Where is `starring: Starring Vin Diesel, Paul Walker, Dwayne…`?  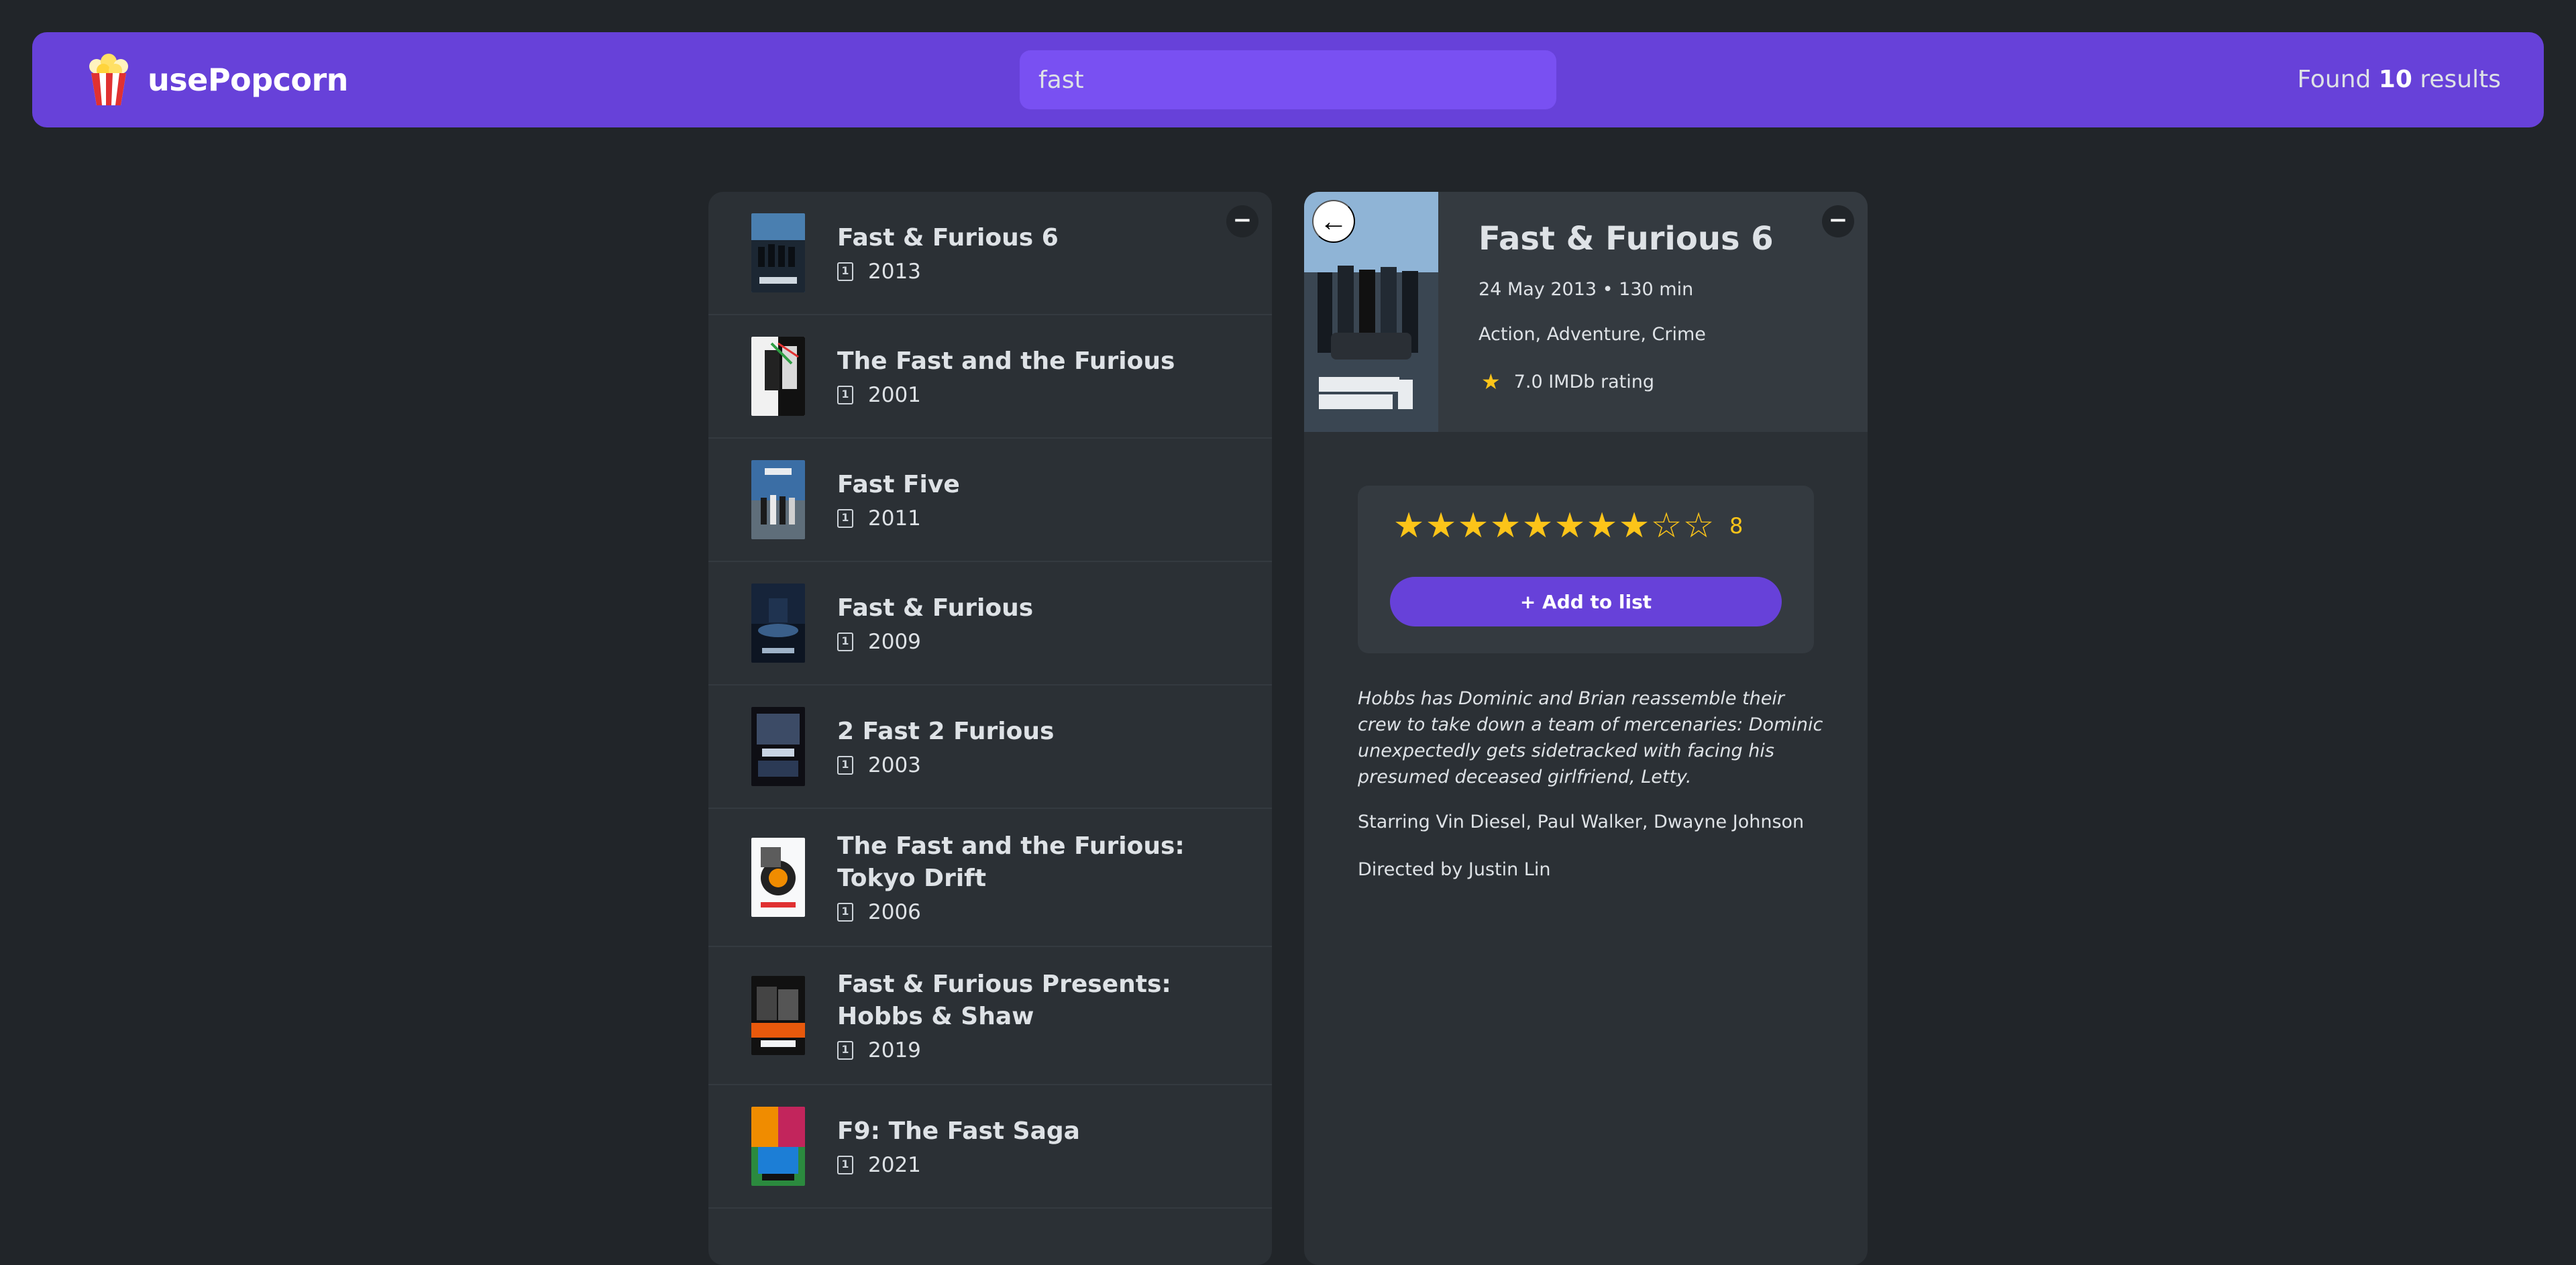 starring: Starring Vin Diesel, Paul Walker, Dwayne… is located at coordinates (1581, 822).